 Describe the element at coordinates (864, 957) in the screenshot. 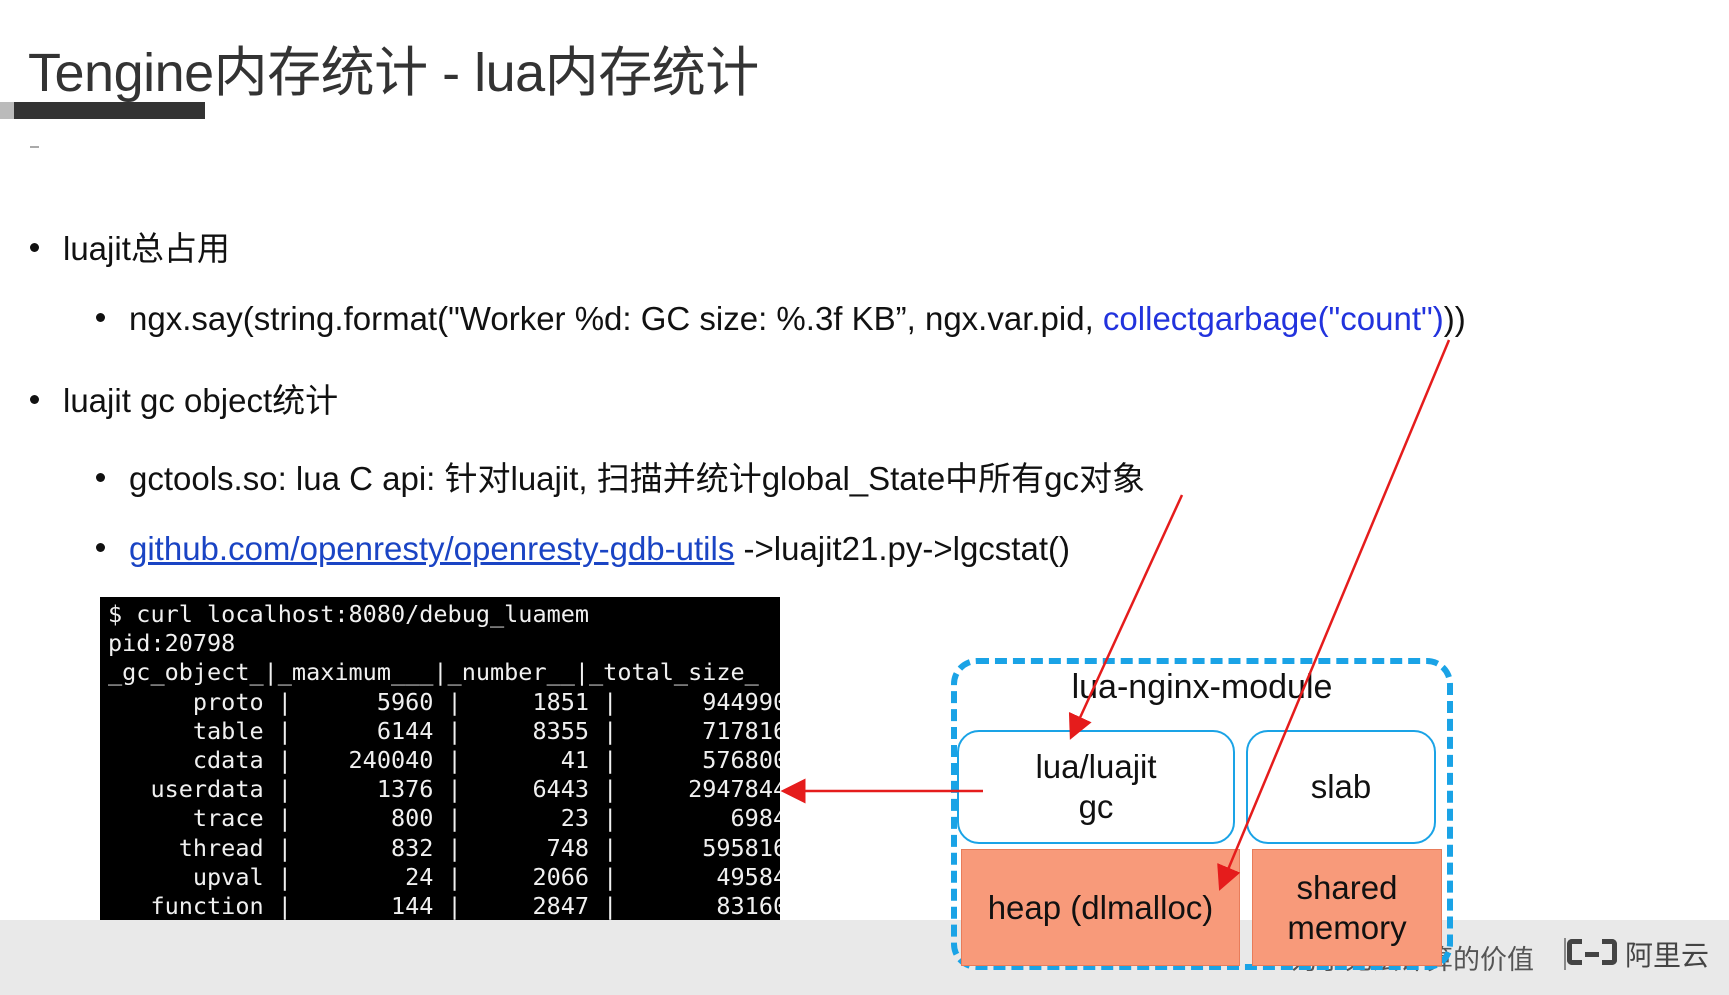

I see `footer: 为了无法计算的价值 阿里云` at that location.